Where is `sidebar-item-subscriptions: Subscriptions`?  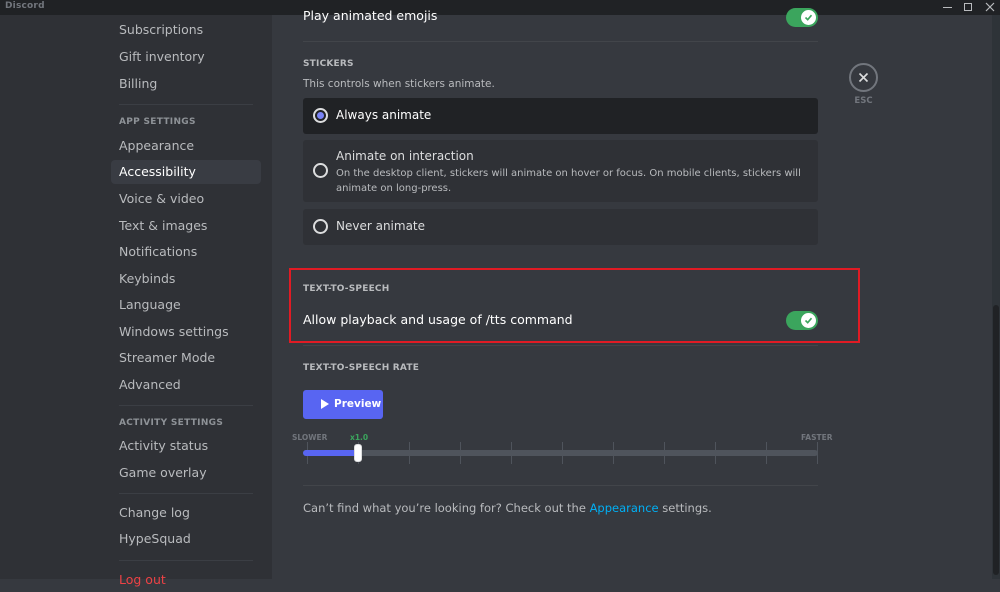 sidebar-item-subscriptions: Subscriptions is located at coordinates (186, 30).